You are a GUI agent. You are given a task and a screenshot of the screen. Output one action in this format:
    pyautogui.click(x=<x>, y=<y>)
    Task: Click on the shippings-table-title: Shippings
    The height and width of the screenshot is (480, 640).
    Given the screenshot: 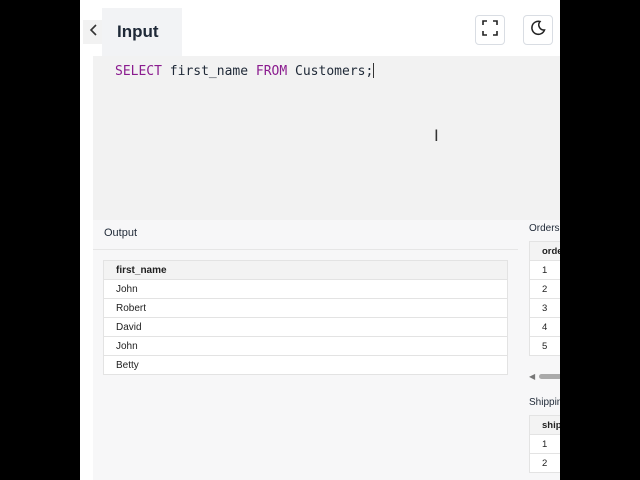 What is the action you would take?
    pyautogui.click(x=544, y=402)
    